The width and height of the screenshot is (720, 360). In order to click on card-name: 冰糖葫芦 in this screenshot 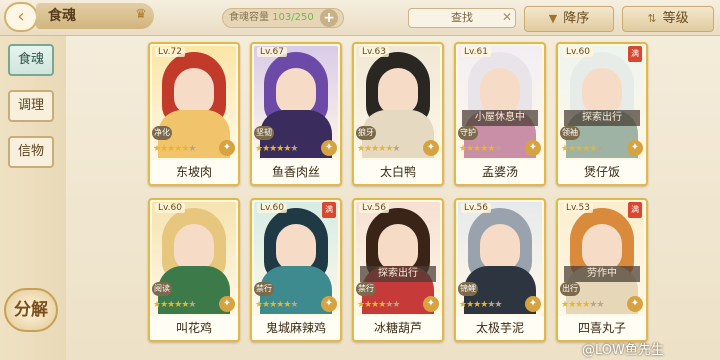, I will do `click(398, 328)`.